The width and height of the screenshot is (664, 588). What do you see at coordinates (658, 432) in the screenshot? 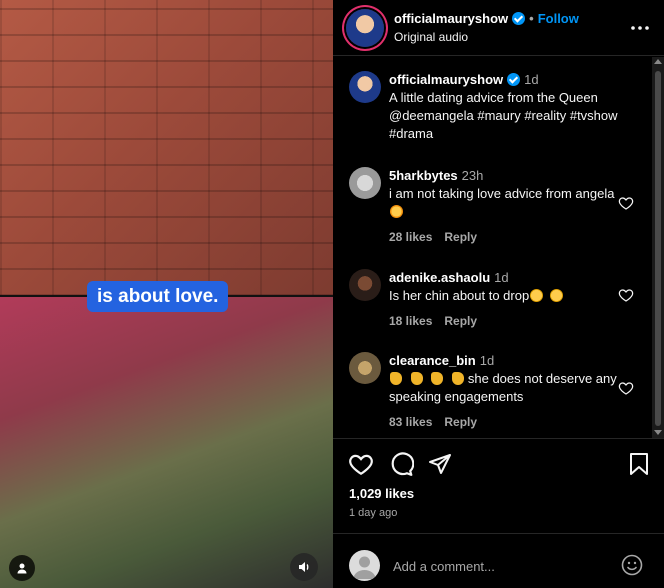
I see `scroll-down-arrow-icon` at bounding box center [658, 432].